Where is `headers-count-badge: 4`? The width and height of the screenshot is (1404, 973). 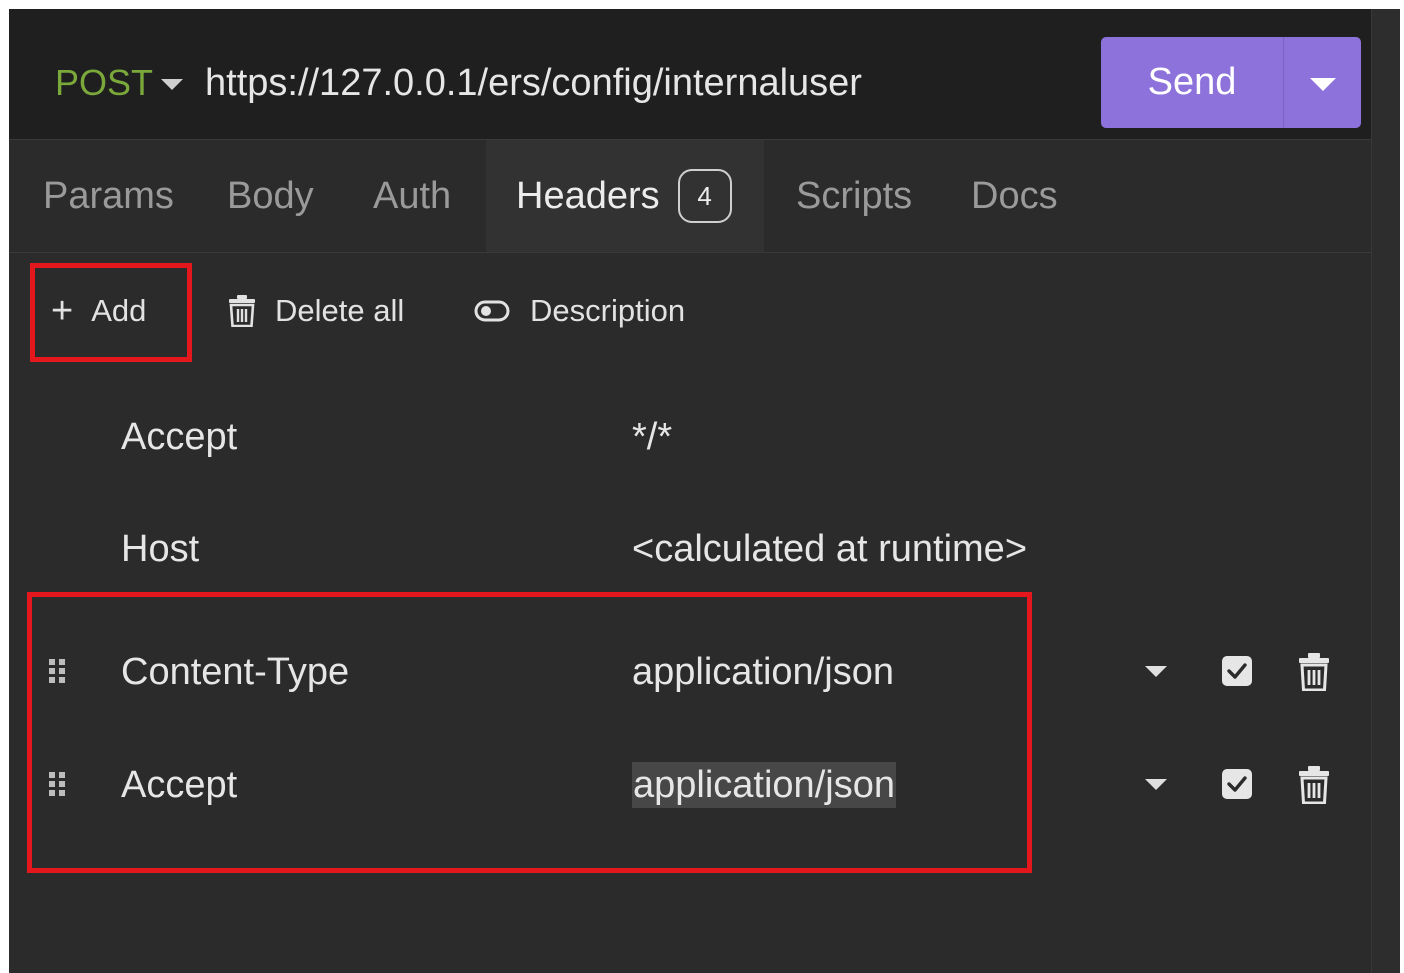 headers-count-badge: 4 is located at coordinates (704, 196).